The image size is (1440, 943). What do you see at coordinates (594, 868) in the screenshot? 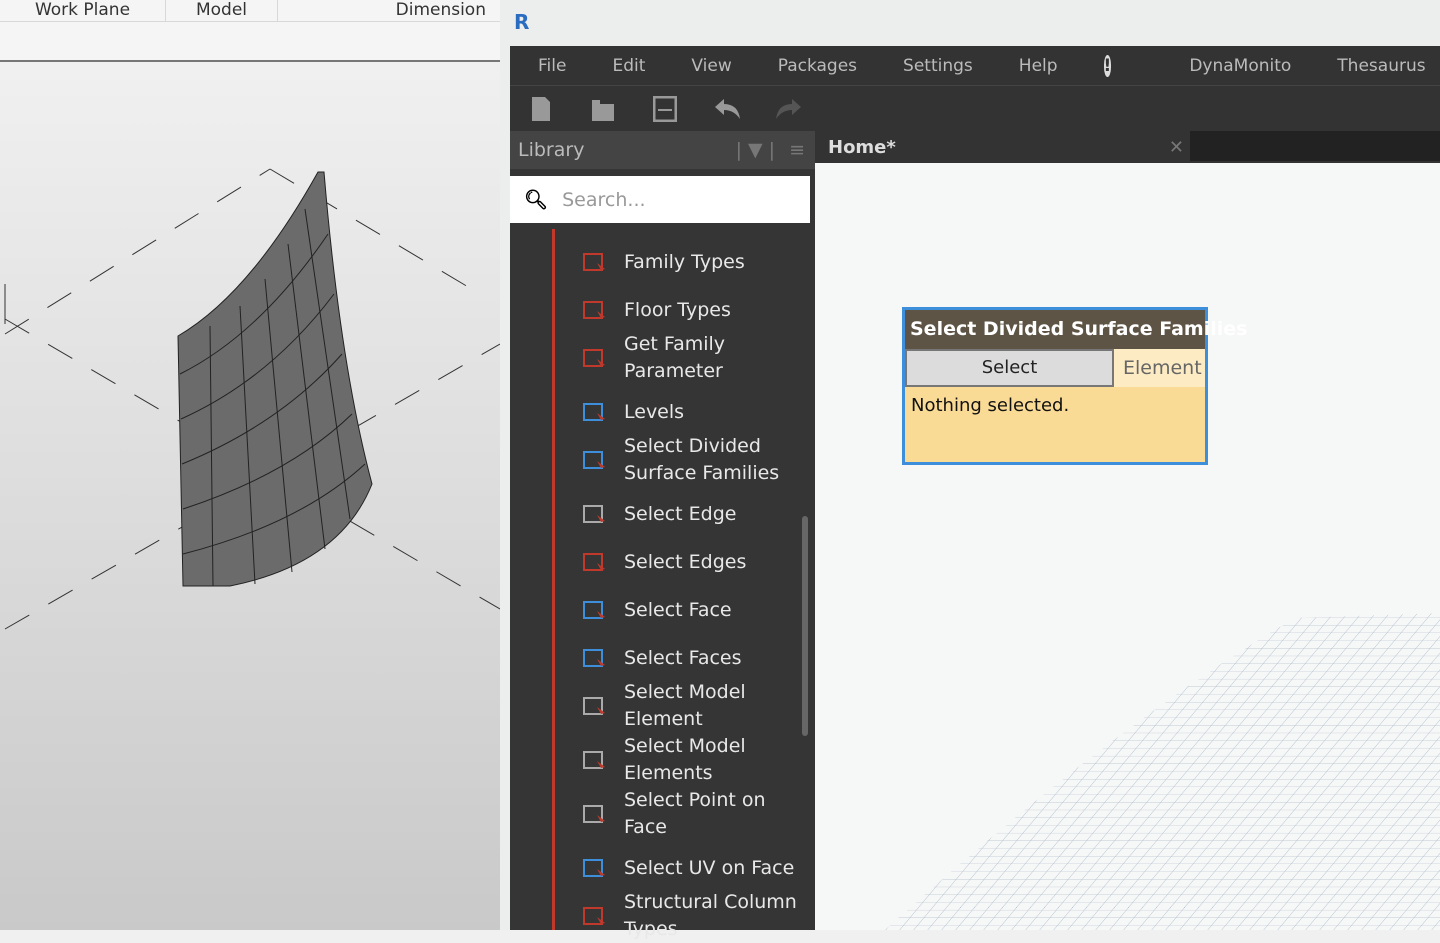
I see `select-uv-icon` at bounding box center [594, 868].